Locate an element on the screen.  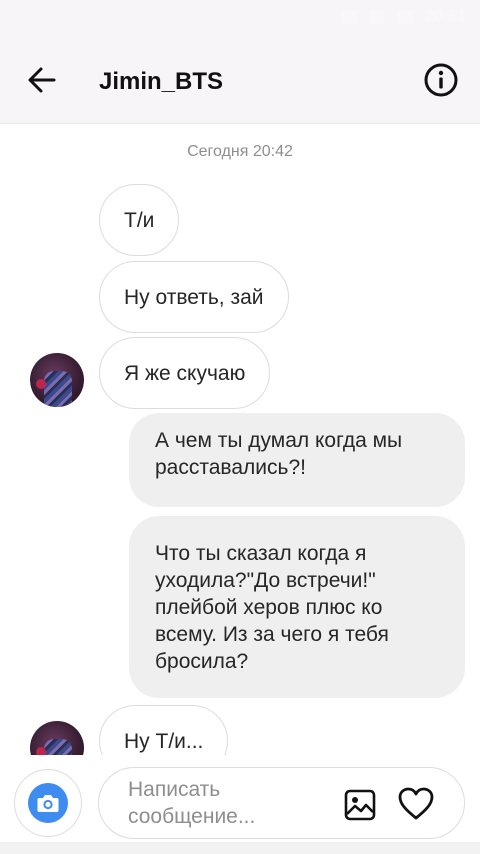
message-bubble-outgoing: А чем ты думал когда мы расставались?! is located at coordinates (297, 460).